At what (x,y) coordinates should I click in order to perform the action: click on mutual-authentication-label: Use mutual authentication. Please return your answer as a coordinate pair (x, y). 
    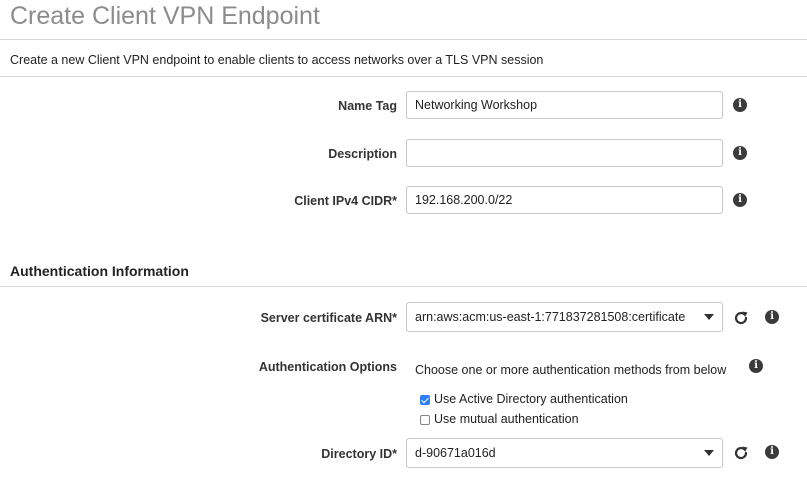
    Looking at the image, I should click on (506, 419).